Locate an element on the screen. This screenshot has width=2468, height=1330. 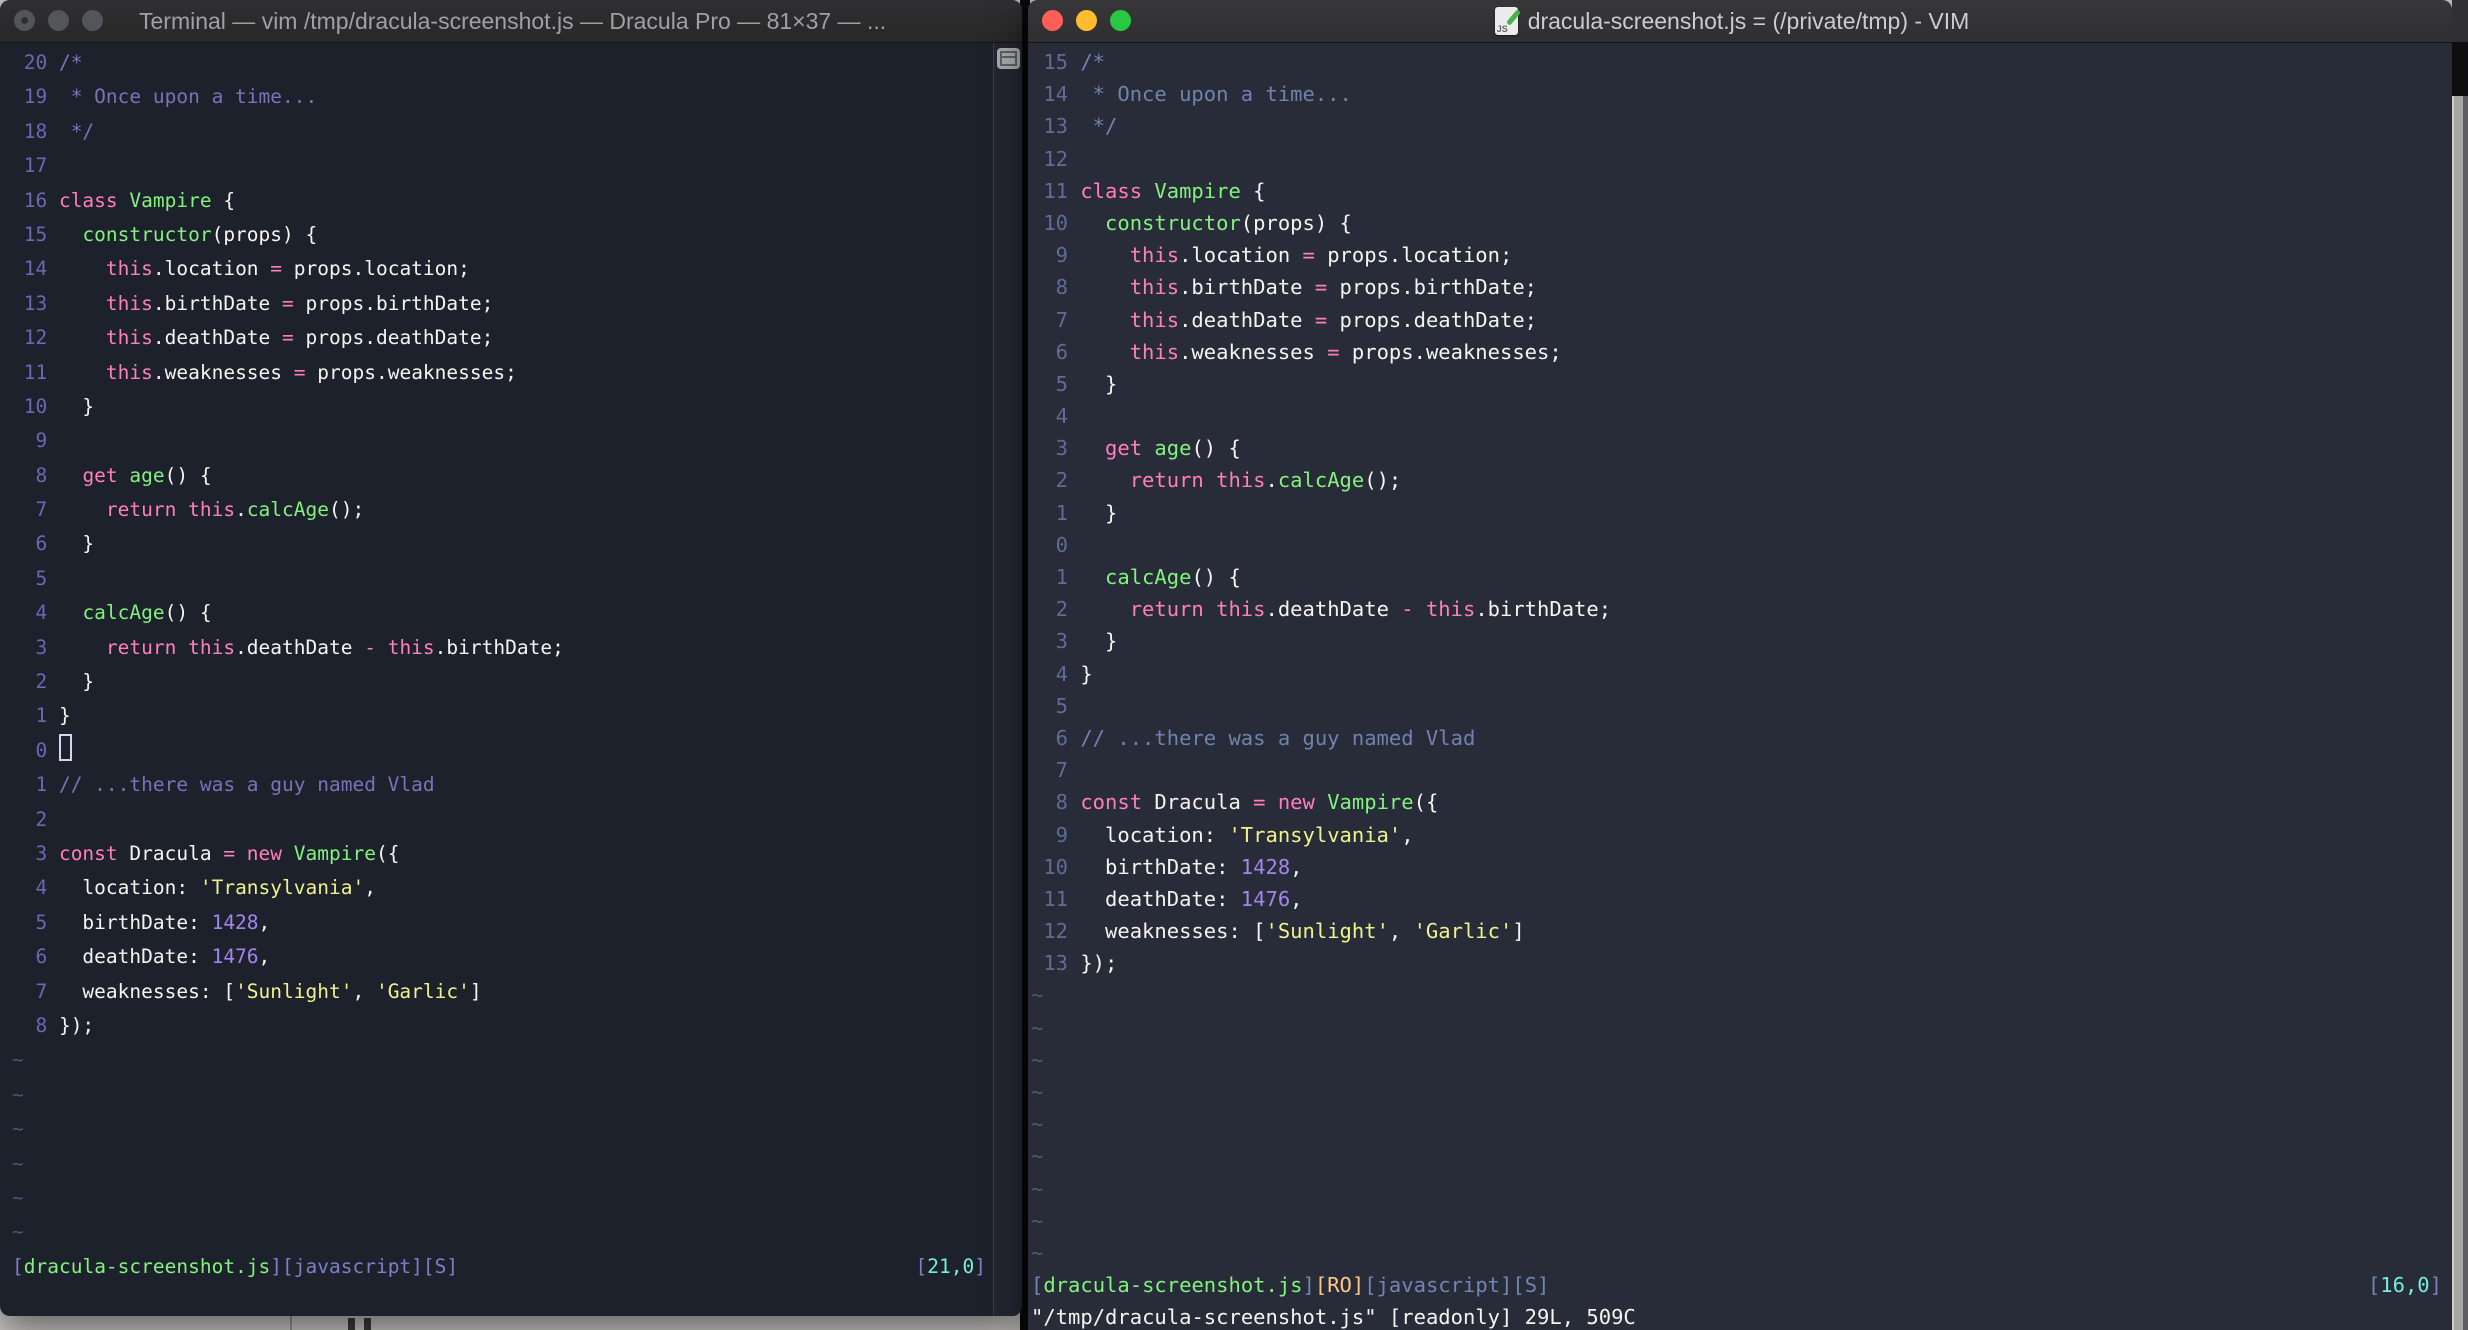
code-segment: - is located at coordinates (370, 647).